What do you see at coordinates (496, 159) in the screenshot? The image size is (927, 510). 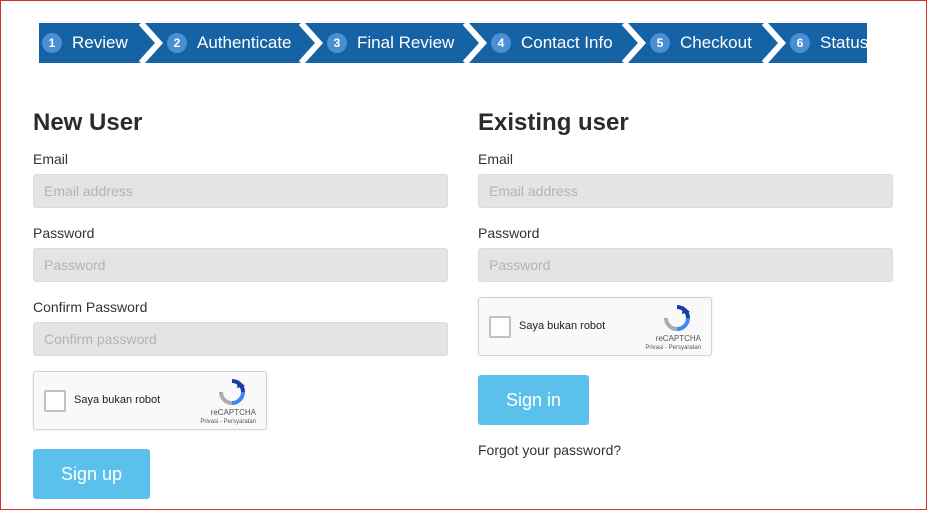 I see `existing-email-label: Email` at bounding box center [496, 159].